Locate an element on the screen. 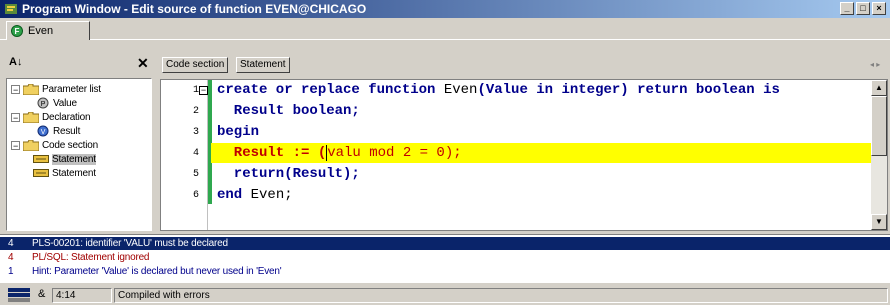  code-line-3: begin is located at coordinates (238, 132).